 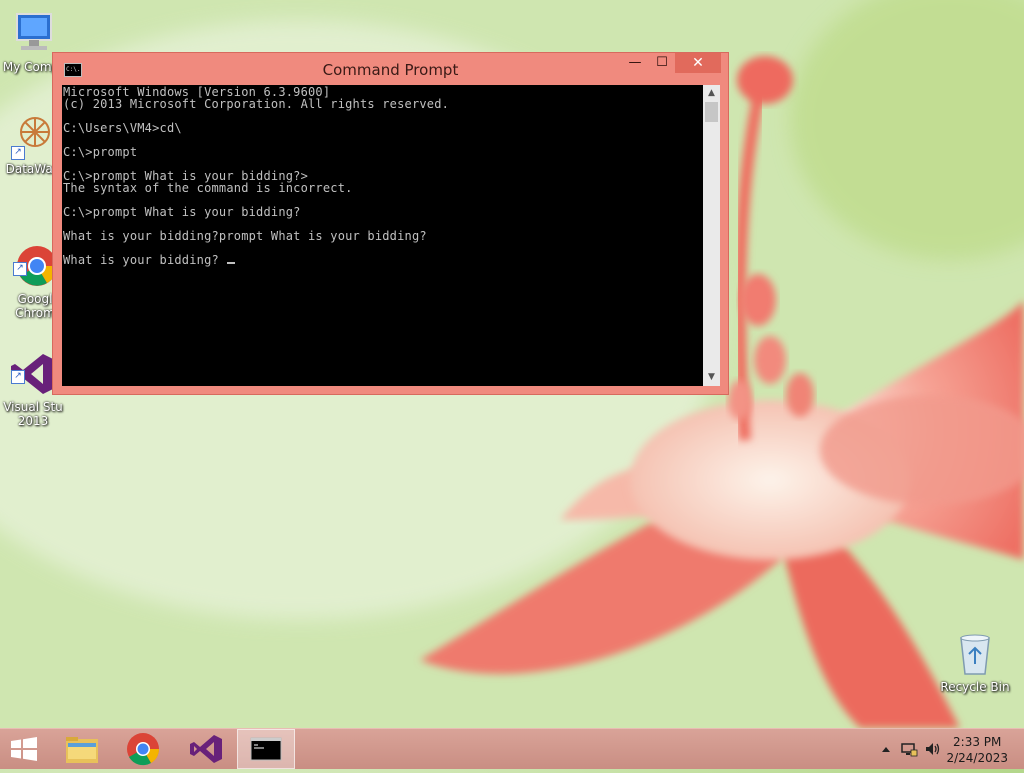 I want to click on recycle-bin-icon, so click(x=975, y=654).